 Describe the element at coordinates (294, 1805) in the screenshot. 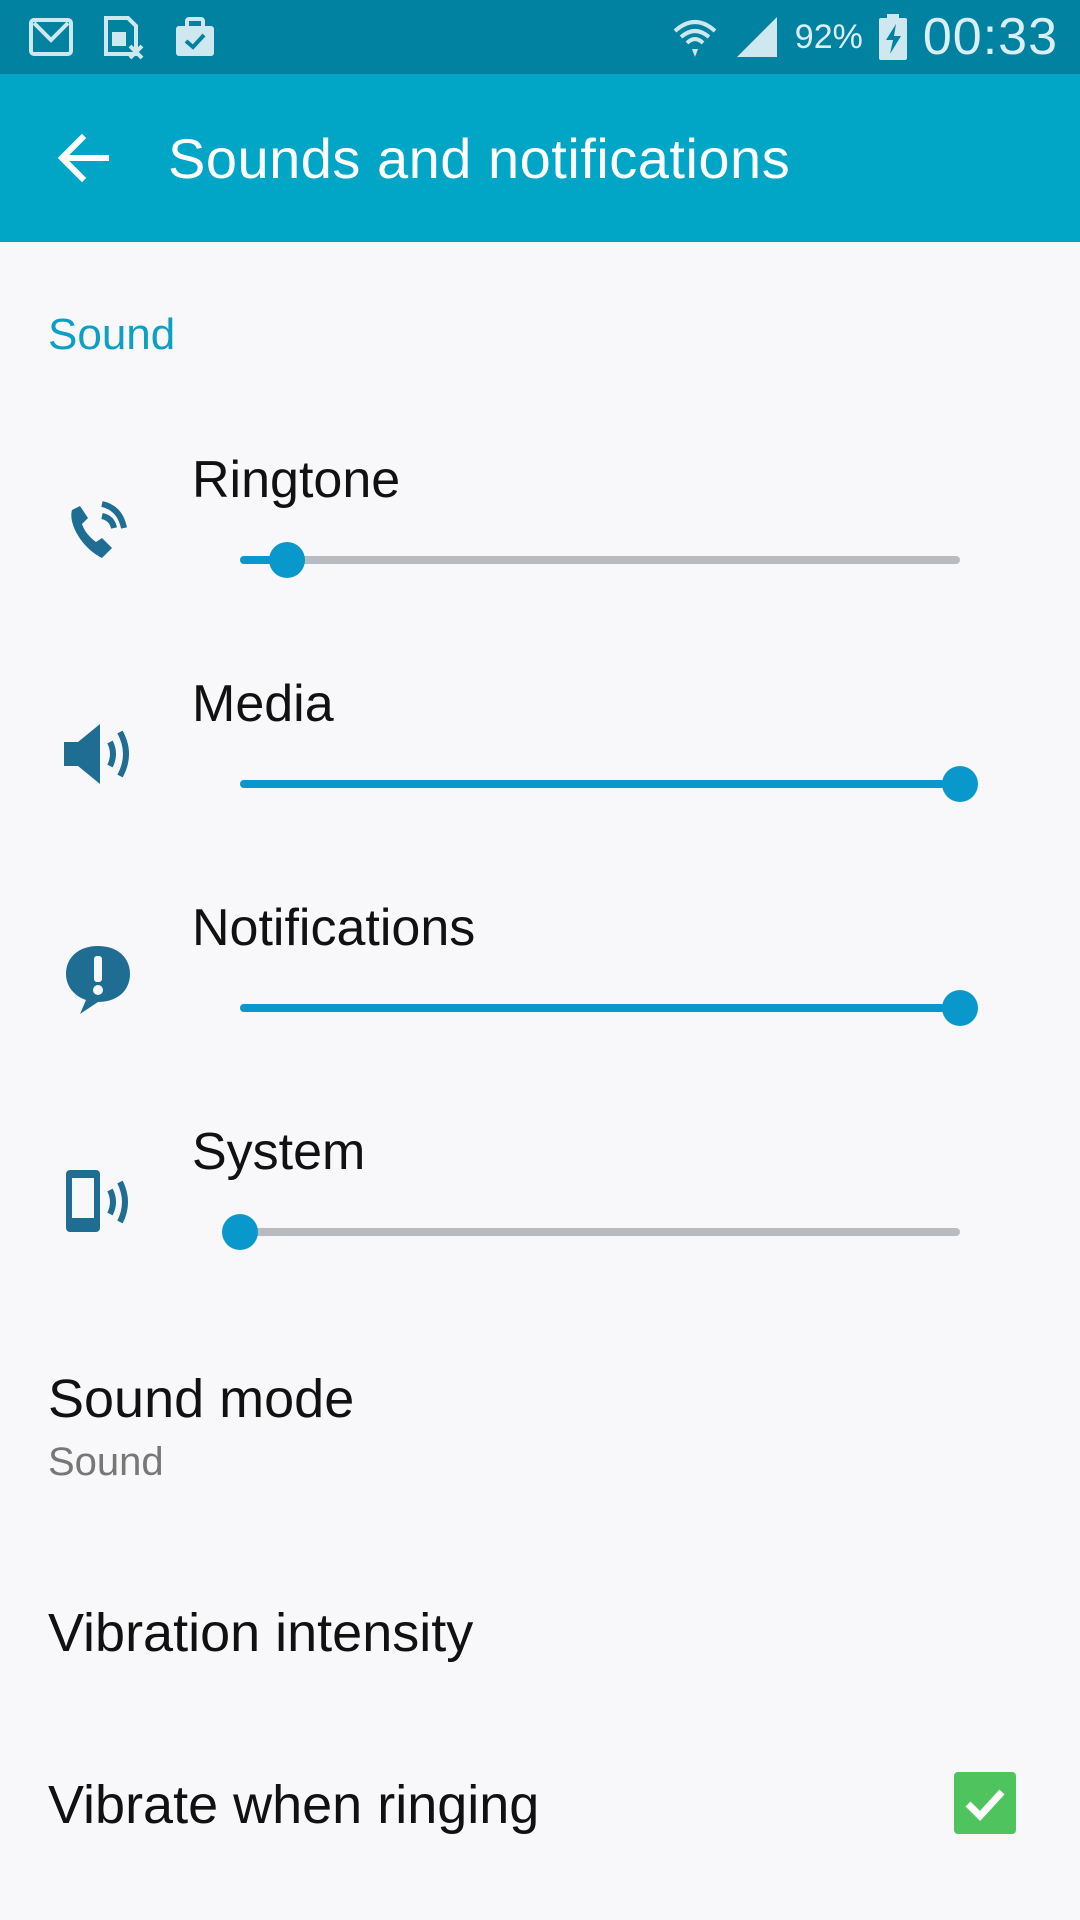

I see `vibrate-when-ringing-title: Vibrate when ringing` at that location.